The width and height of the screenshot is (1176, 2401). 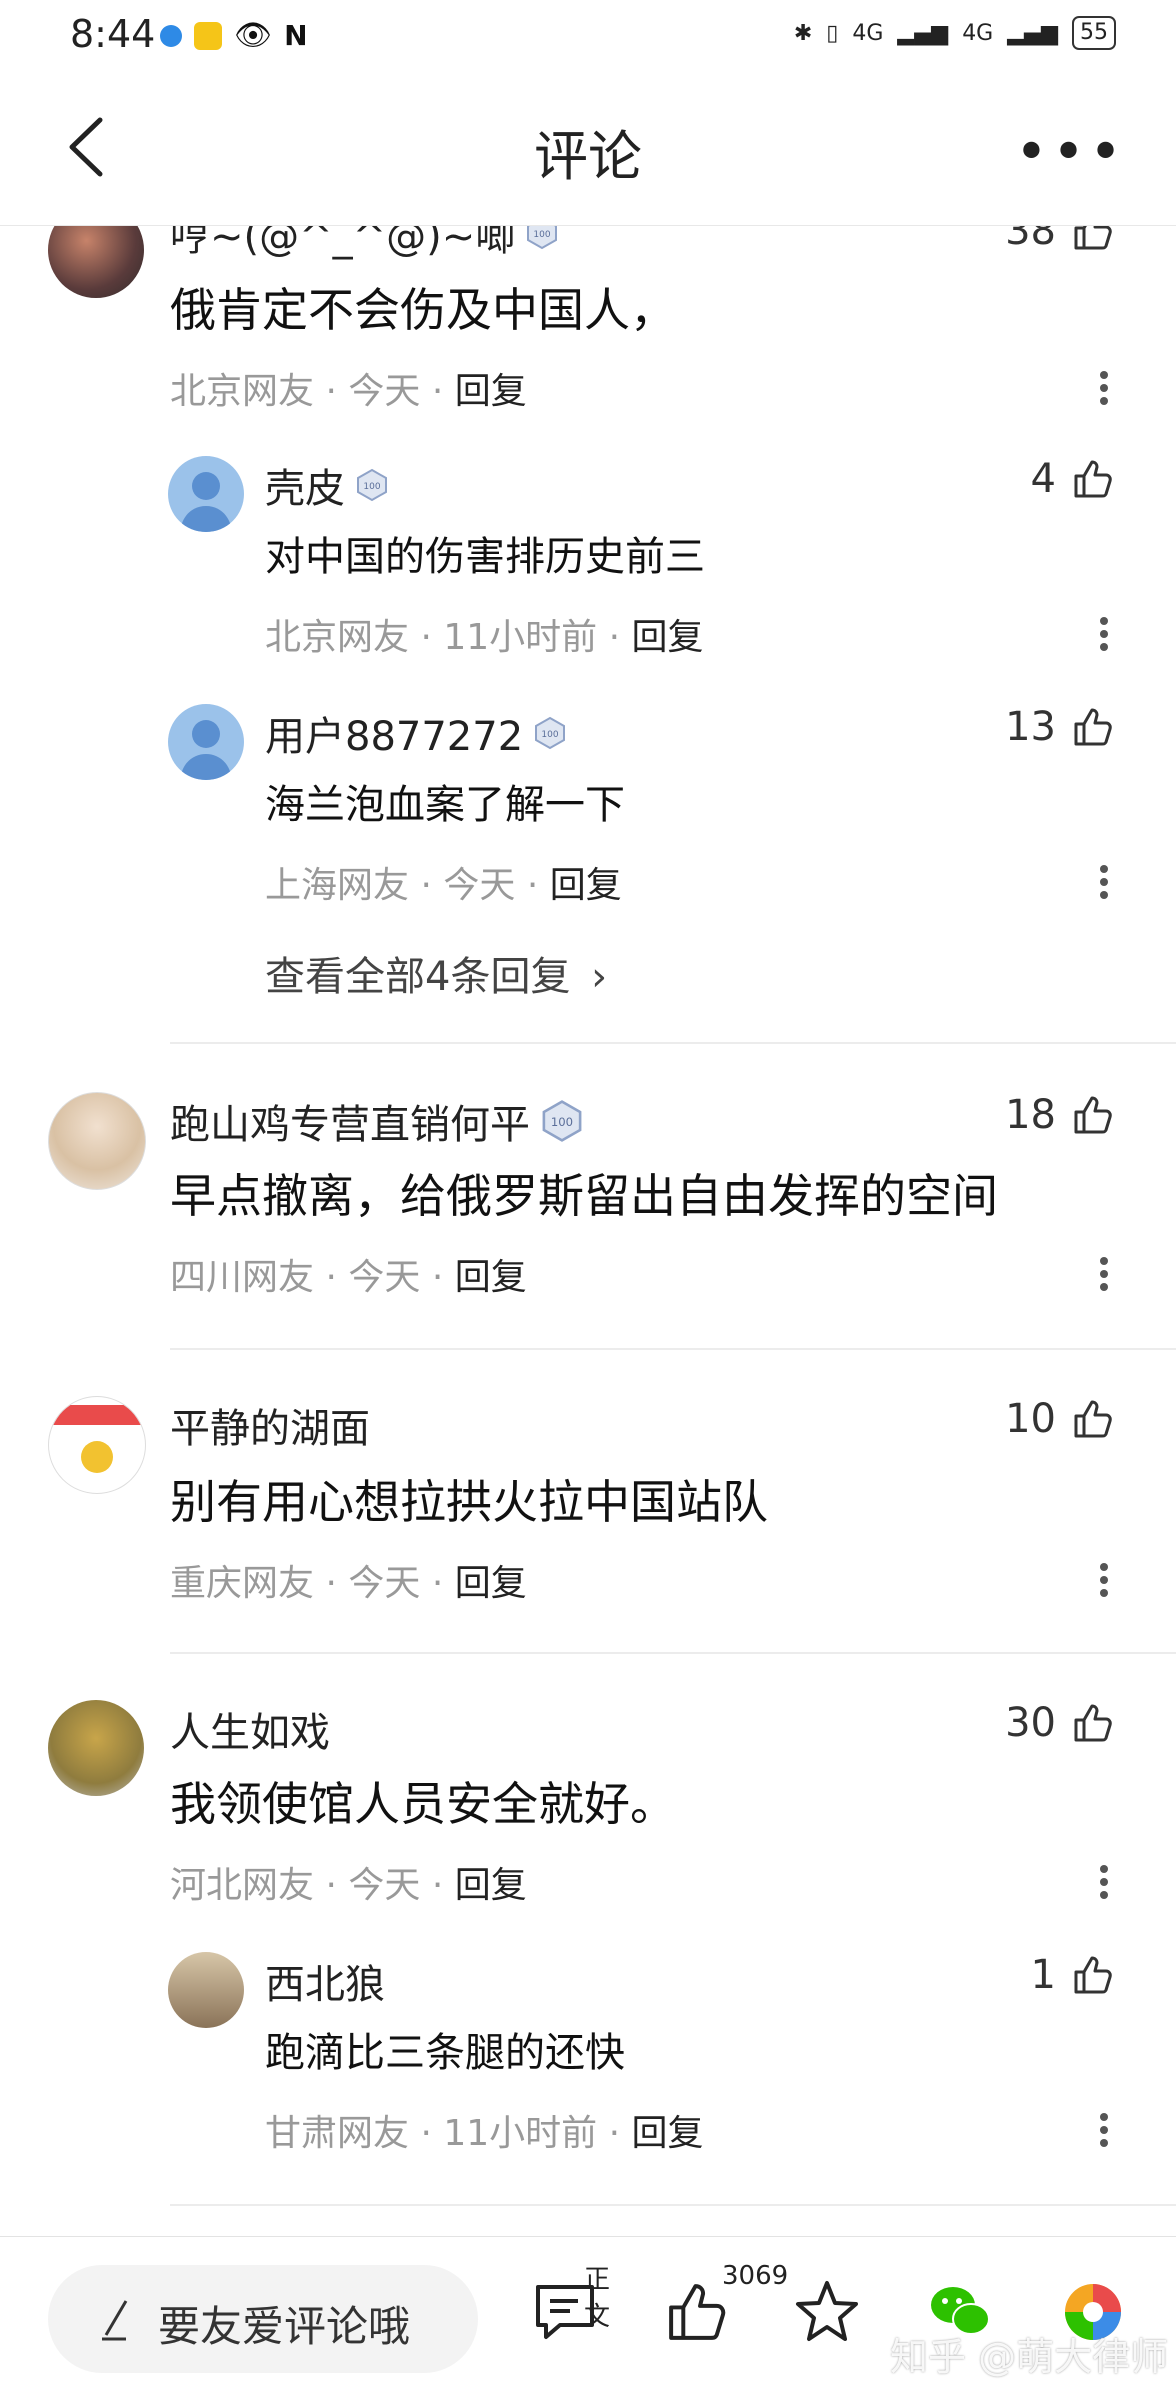 I want to click on view-all-replies-link: 查看全部4条回复 ›, so click(x=436, y=973).